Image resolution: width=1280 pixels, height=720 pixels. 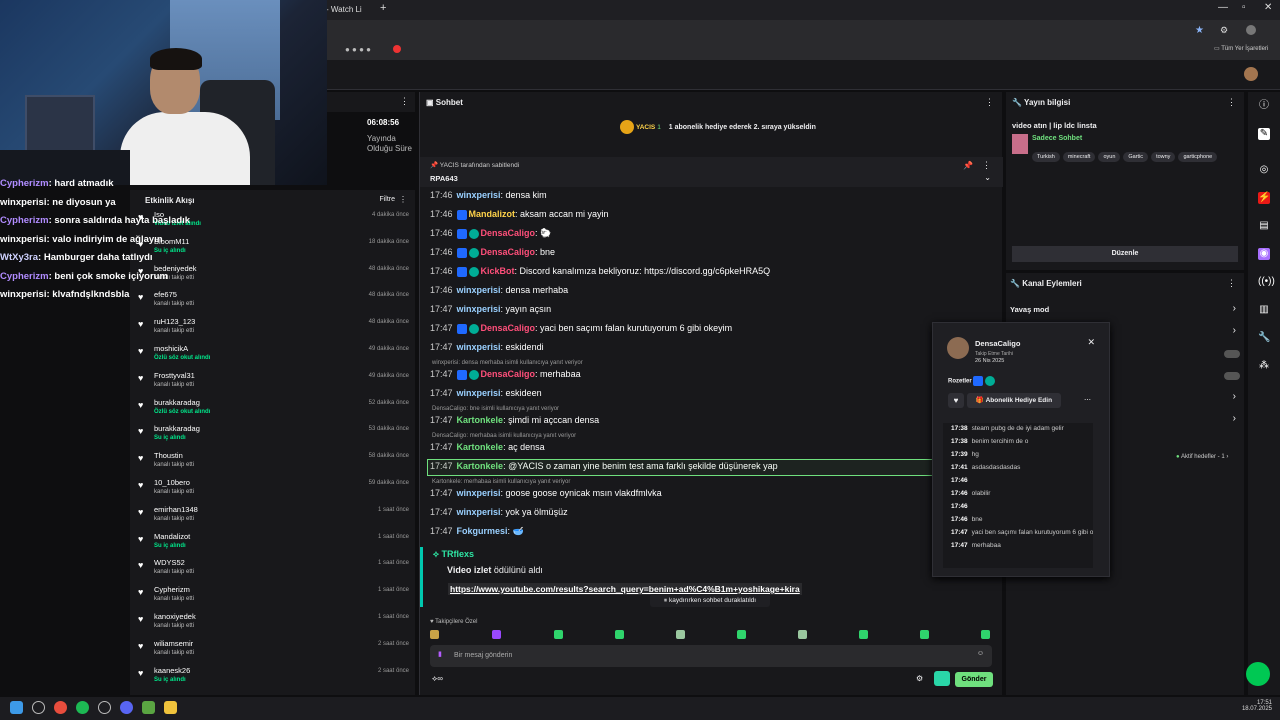 I want to click on obs-icon, so click(x=104, y=707).